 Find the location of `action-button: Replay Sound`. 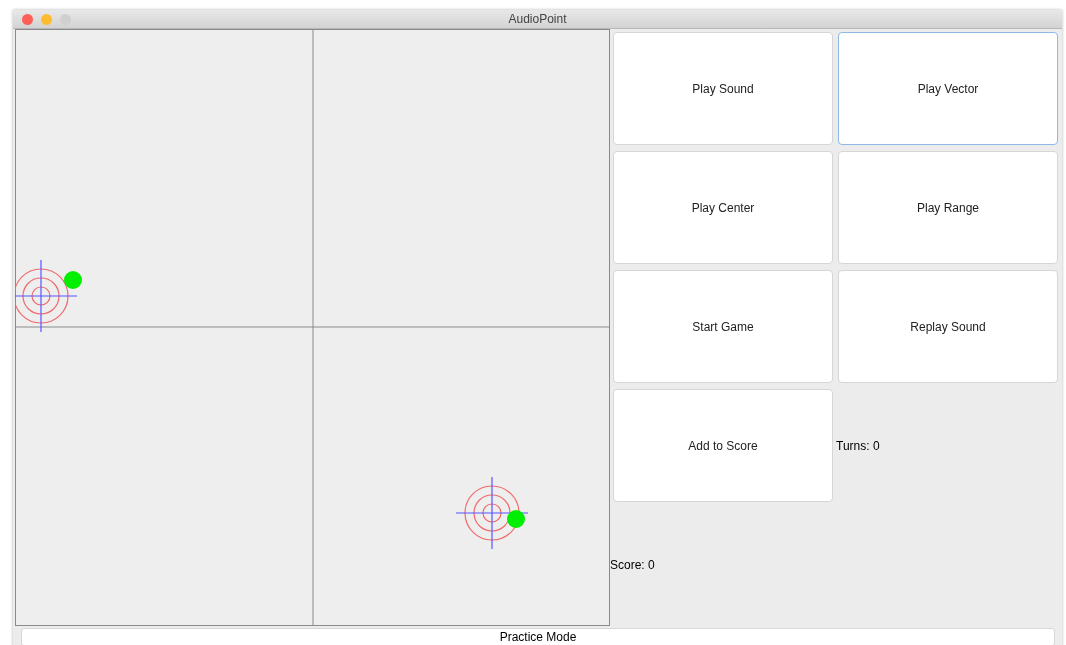

action-button: Replay Sound is located at coordinates (948, 326).